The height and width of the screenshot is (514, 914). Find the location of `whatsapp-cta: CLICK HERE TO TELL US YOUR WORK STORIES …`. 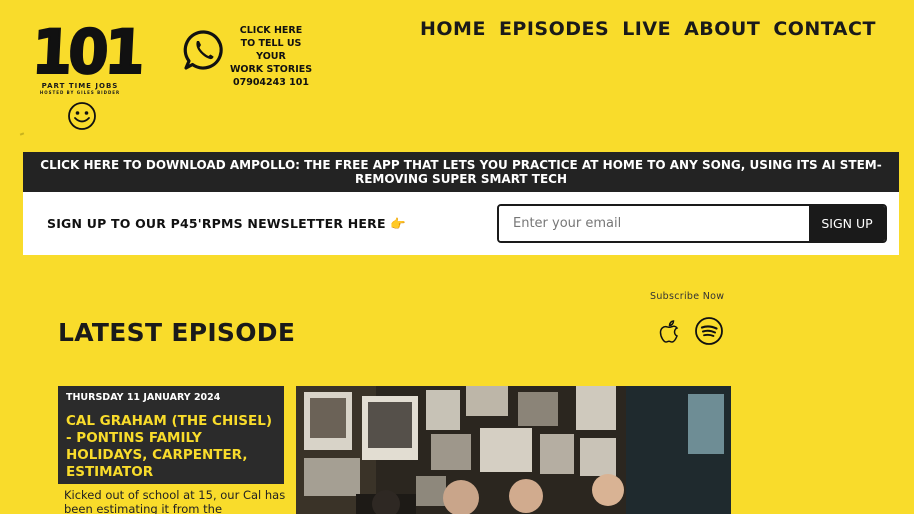

whatsapp-cta: CLICK HERE TO TELL US YOUR WORK STORIES … is located at coordinates (271, 56).